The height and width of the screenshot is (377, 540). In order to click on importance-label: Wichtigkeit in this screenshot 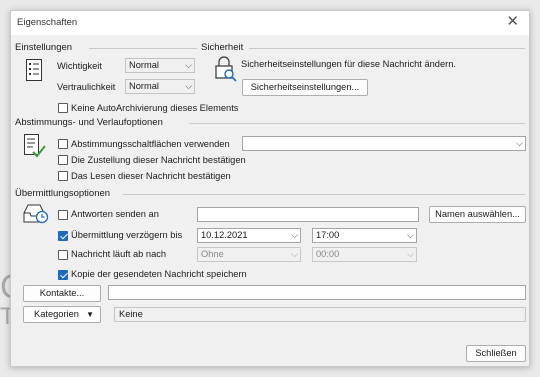, I will do `click(79, 66)`.